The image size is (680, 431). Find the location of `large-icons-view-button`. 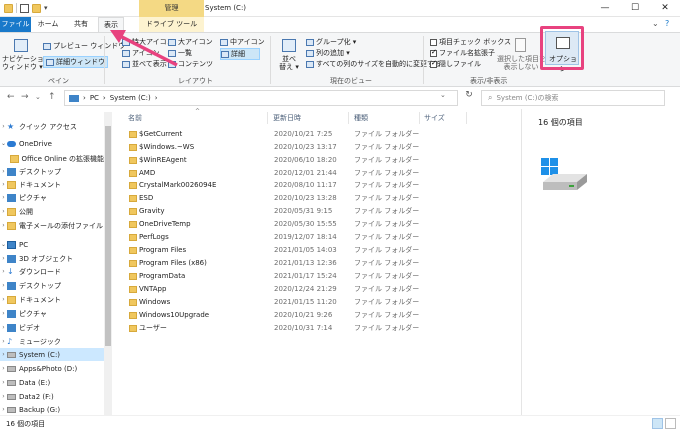

large-icons-view-button is located at coordinates (670, 423).